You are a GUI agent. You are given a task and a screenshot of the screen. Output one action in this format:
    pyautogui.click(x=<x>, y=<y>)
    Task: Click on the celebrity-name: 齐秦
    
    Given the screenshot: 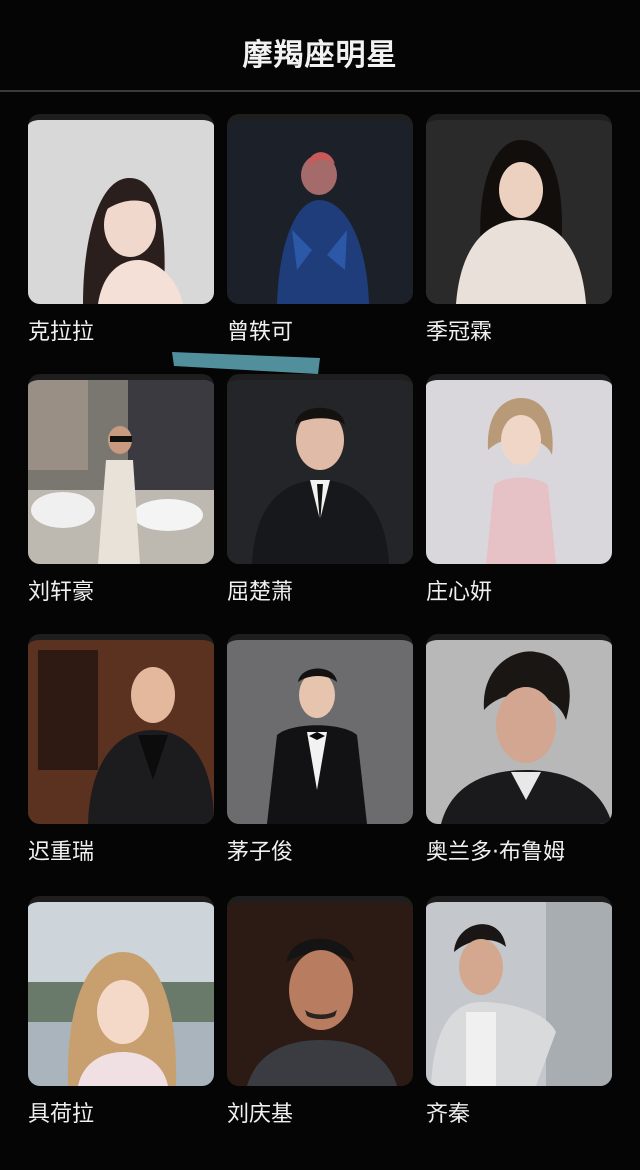 What is the action you would take?
    pyautogui.click(x=448, y=1114)
    